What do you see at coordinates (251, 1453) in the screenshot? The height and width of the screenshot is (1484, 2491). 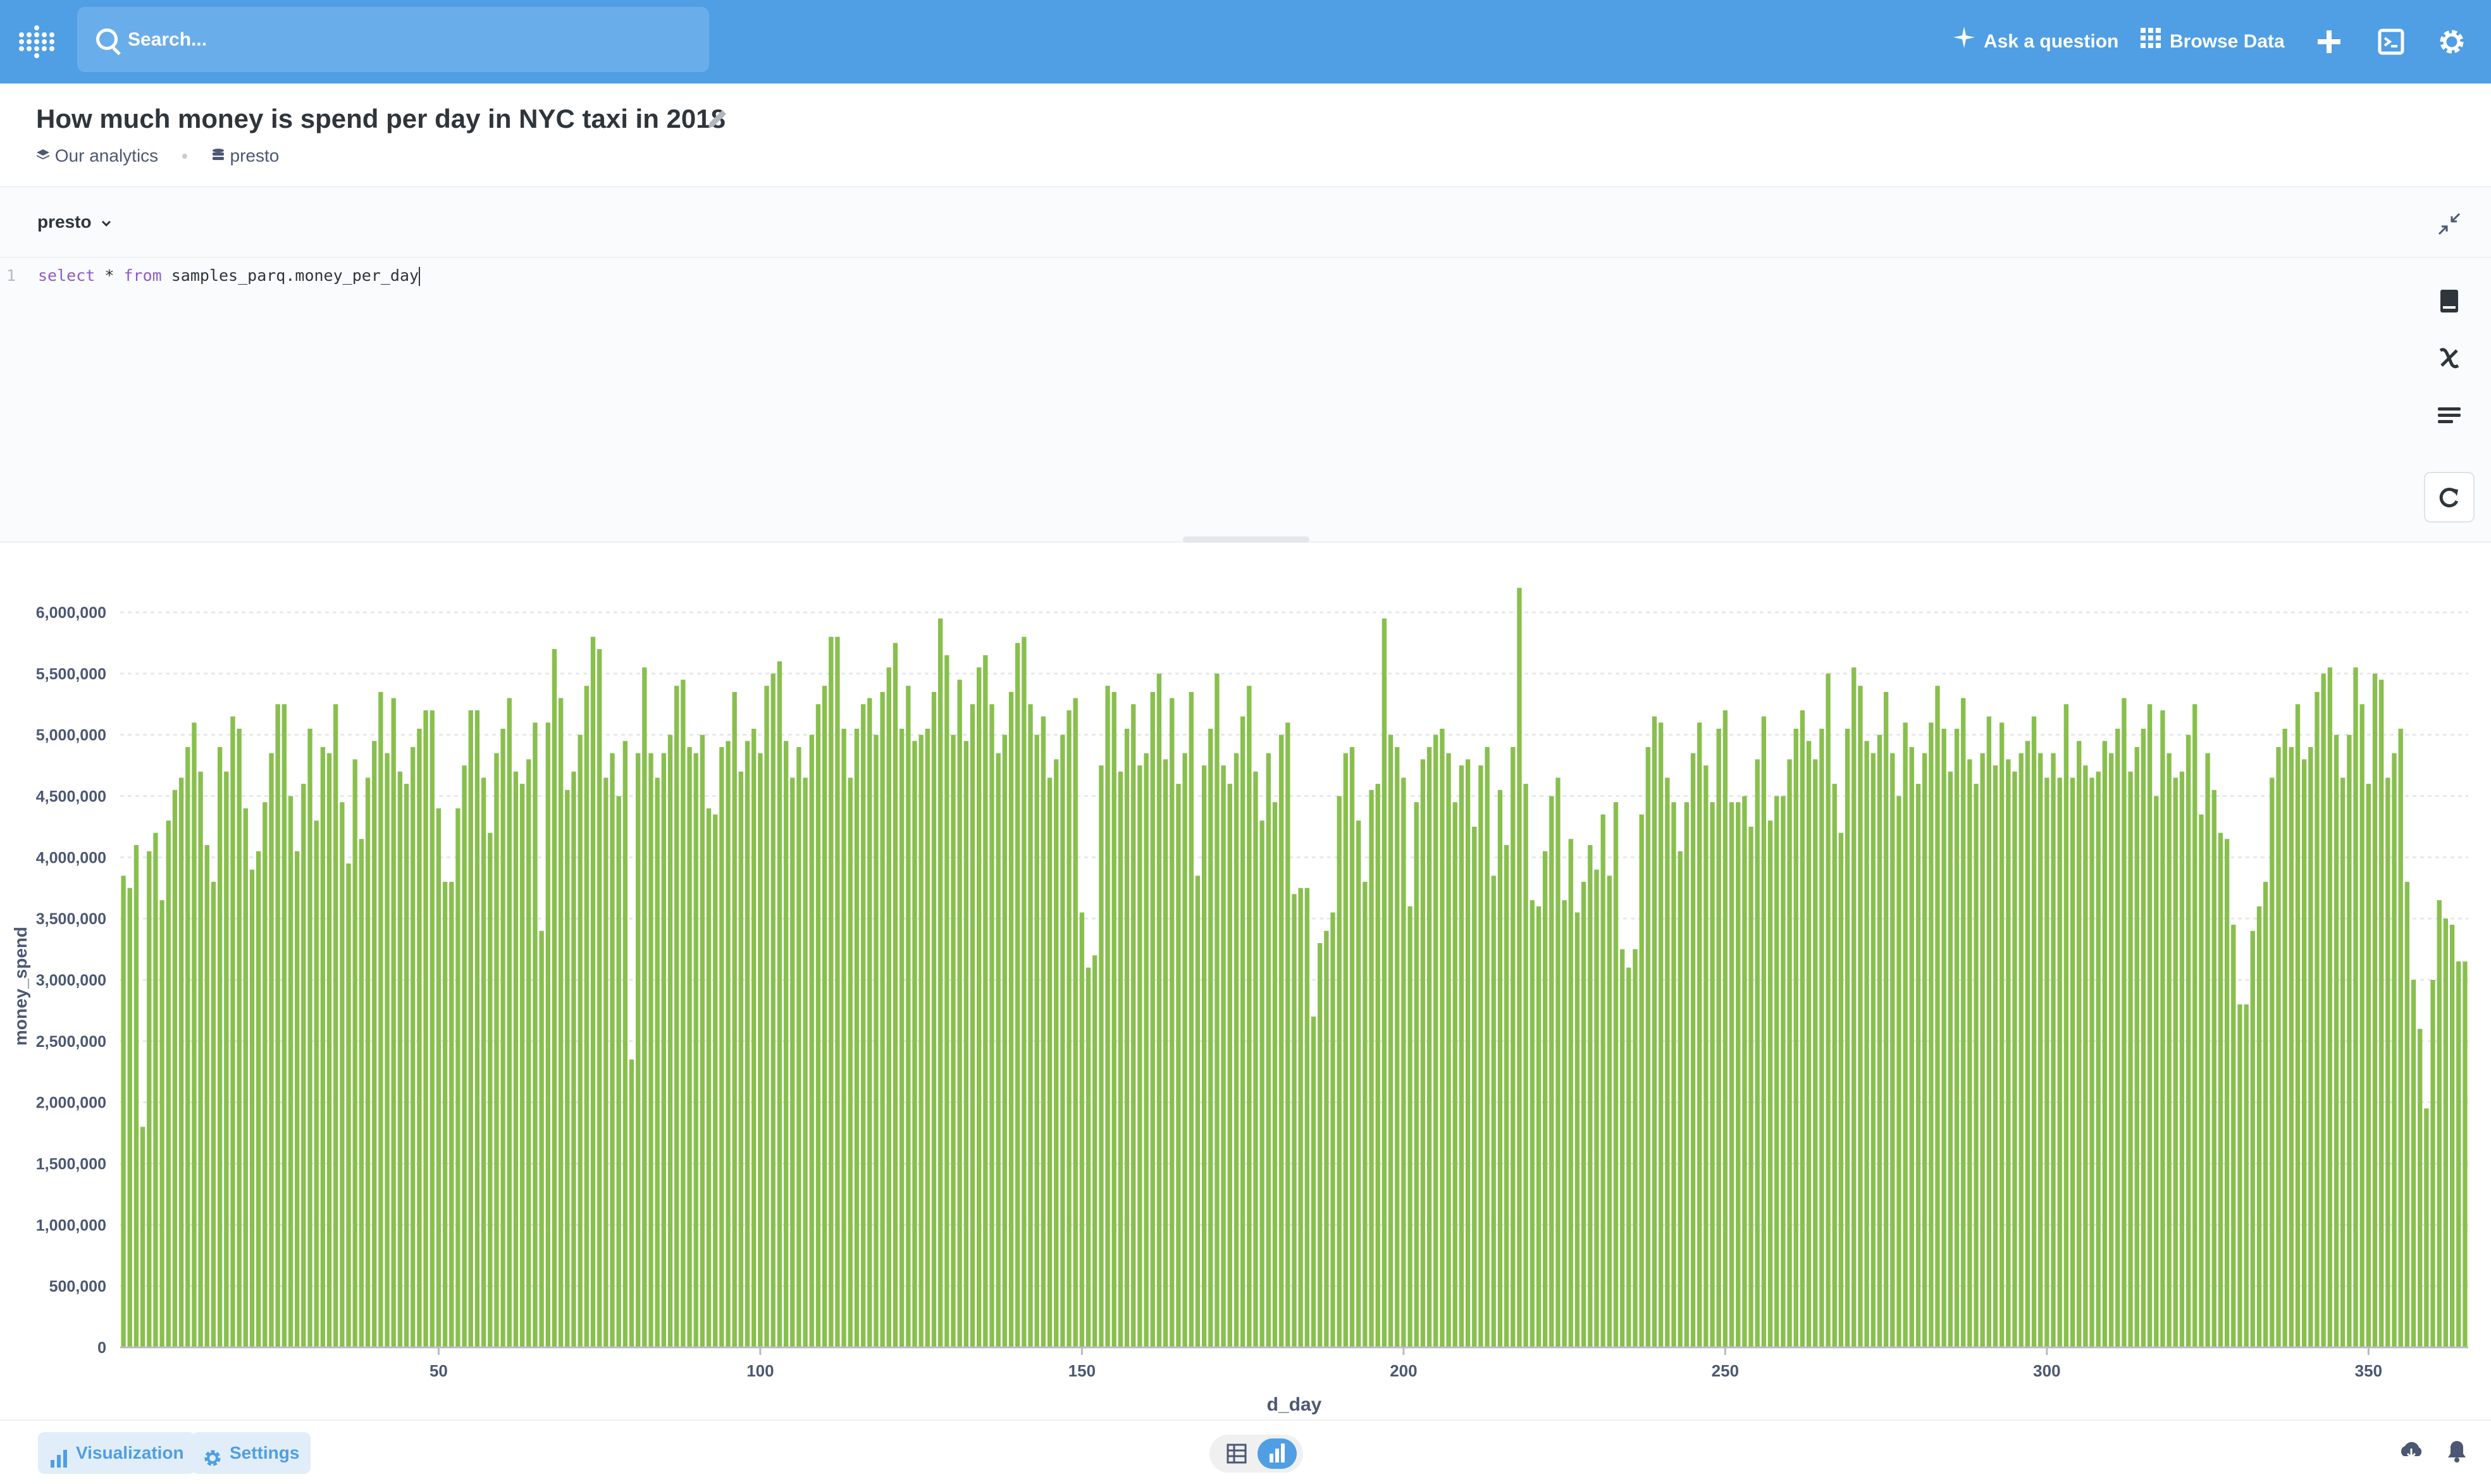 I see `settings-button: Settings` at bounding box center [251, 1453].